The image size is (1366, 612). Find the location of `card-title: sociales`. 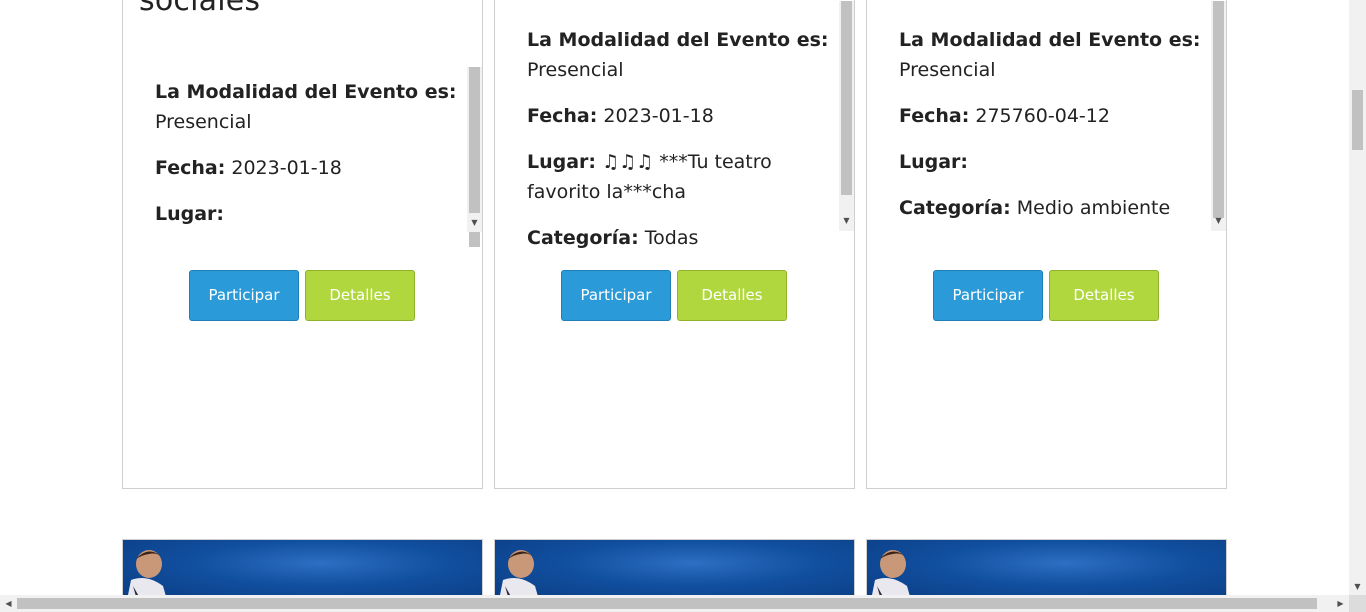

card-title: sociales is located at coordinates (200, 9).